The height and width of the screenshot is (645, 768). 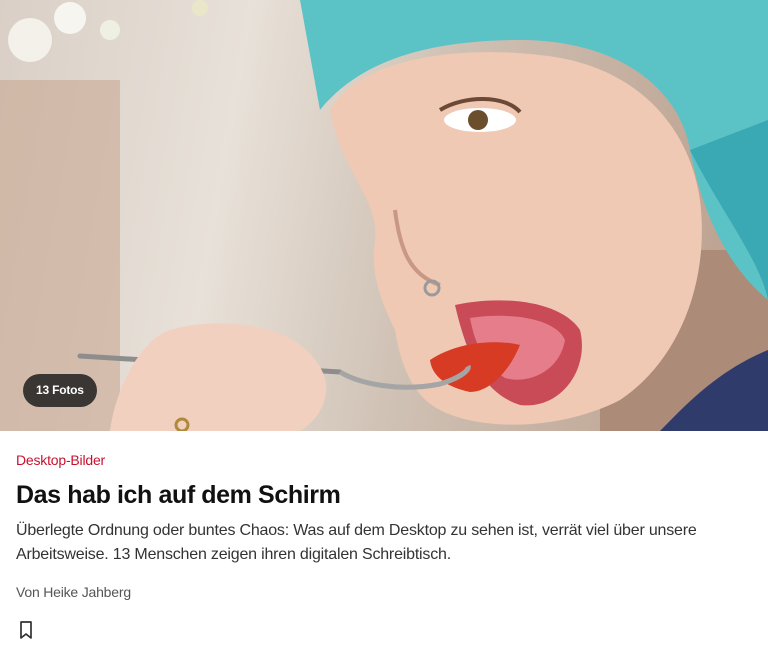 I want to click on photo-count-badge: 13 Fotos, so click(x=60, y=390).